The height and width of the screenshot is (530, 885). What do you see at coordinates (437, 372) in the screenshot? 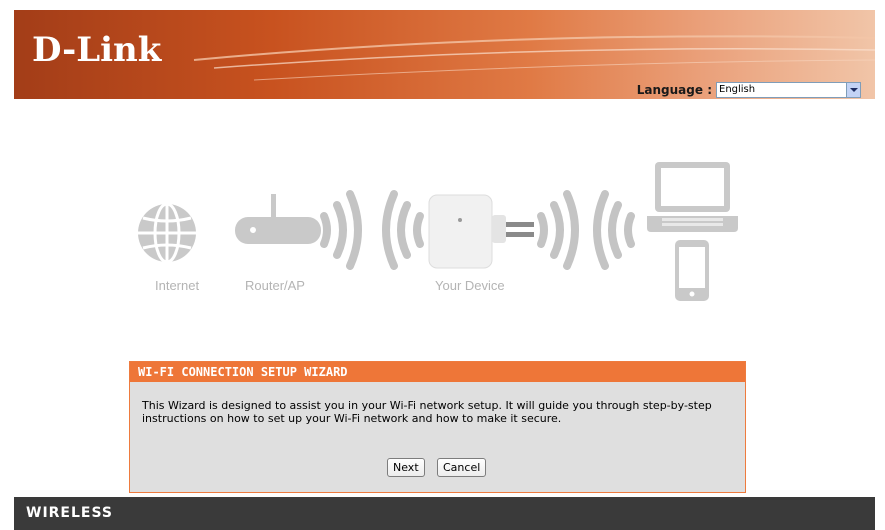
I see `wizard-title: WI-FI CONNECTION SETUP WIZARD` at bounding box center [437, 372].